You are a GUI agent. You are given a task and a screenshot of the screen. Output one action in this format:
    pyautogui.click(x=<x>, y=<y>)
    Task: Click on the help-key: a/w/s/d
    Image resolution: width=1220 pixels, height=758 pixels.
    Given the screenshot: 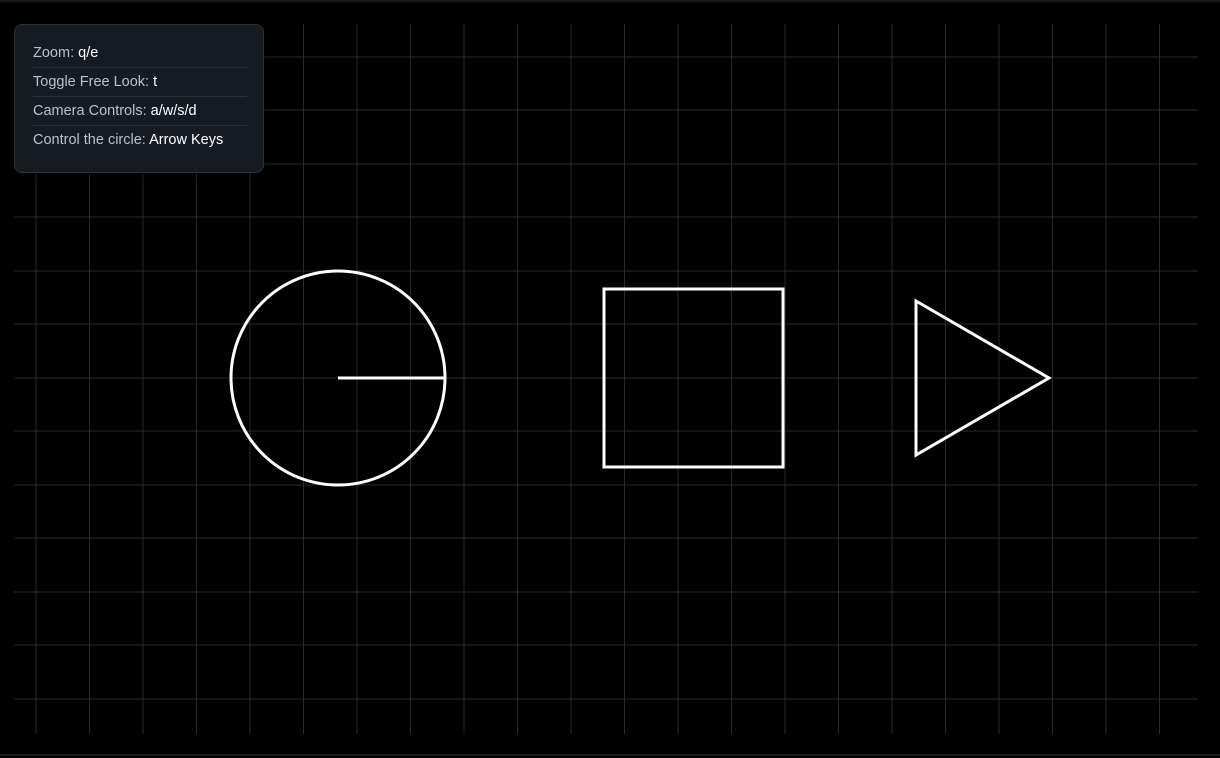 What is the action you would take?
    pyautogui.click(x=173, y=111)
    